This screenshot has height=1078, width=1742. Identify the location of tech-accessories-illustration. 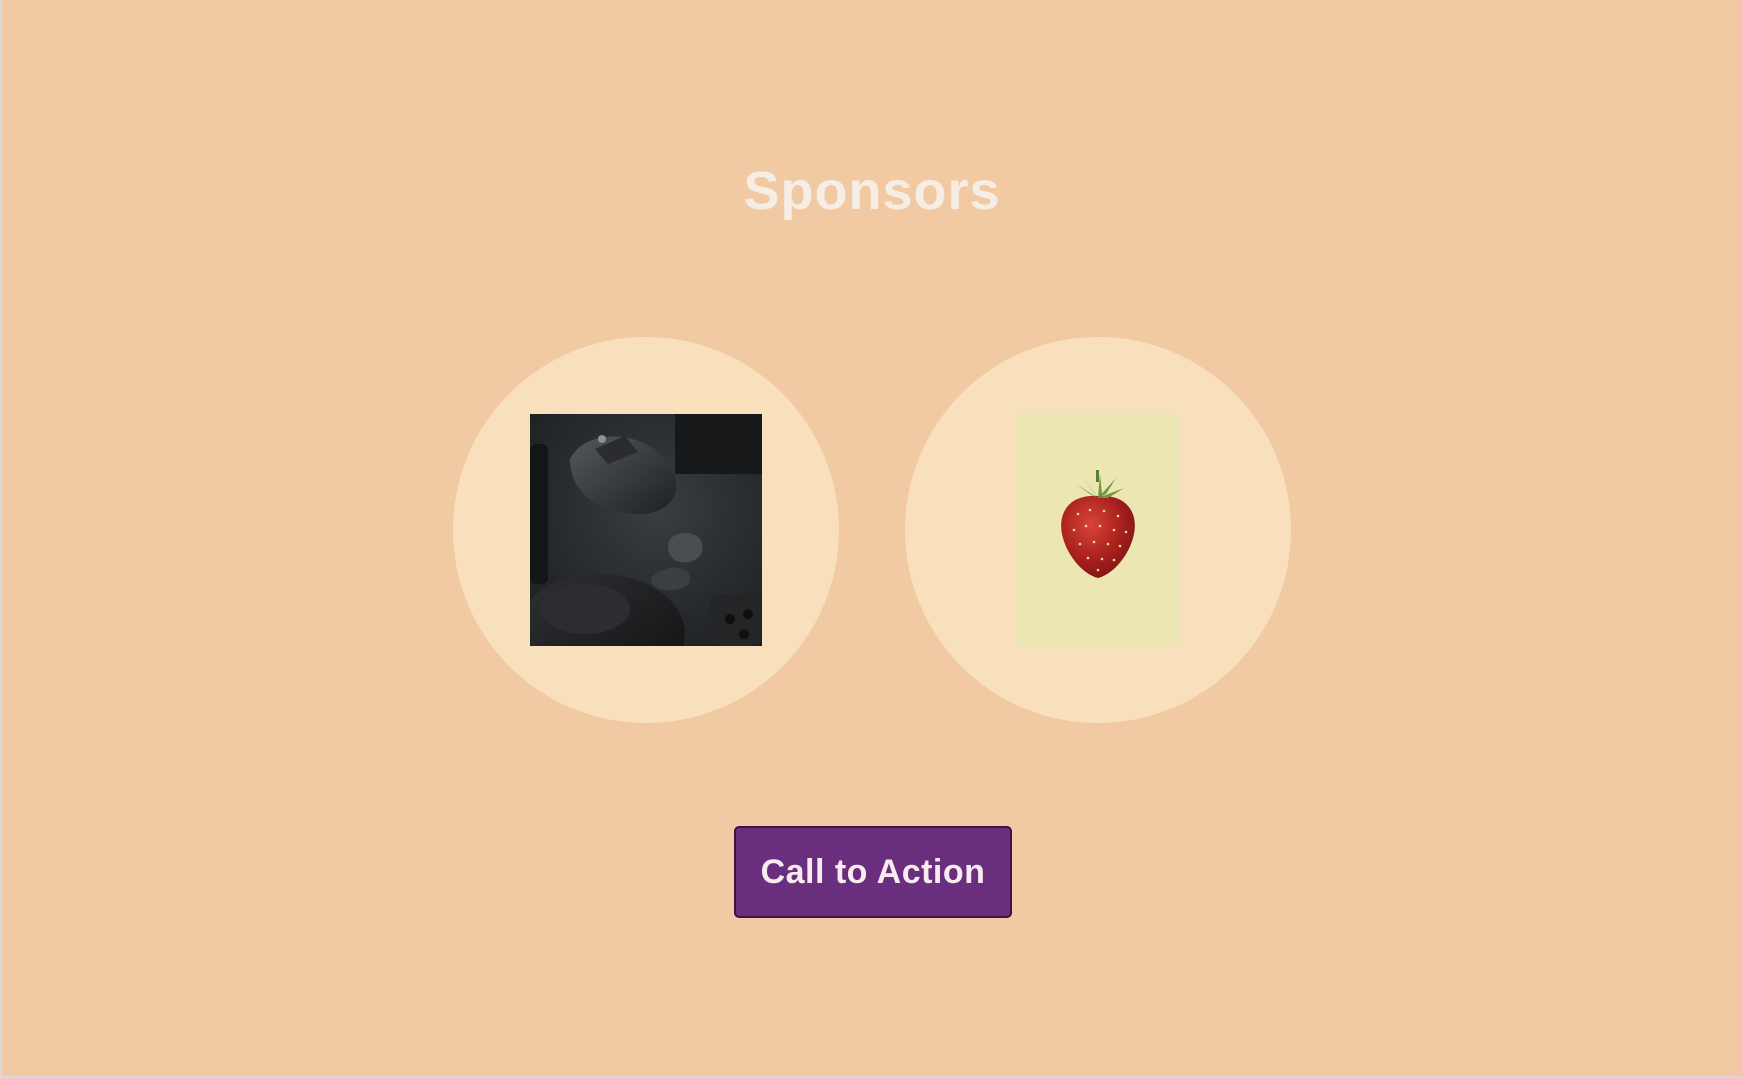
(646, 530).